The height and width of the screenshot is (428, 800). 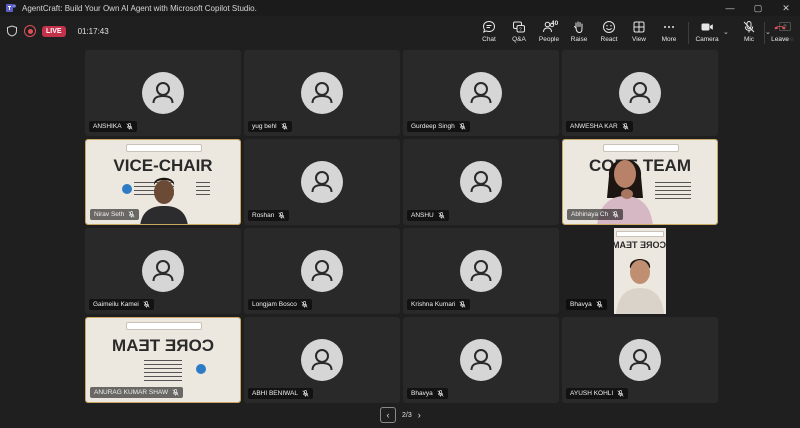 I want to click on participant-name: Gaimeilu Kamei, so click(x=116, y=304).